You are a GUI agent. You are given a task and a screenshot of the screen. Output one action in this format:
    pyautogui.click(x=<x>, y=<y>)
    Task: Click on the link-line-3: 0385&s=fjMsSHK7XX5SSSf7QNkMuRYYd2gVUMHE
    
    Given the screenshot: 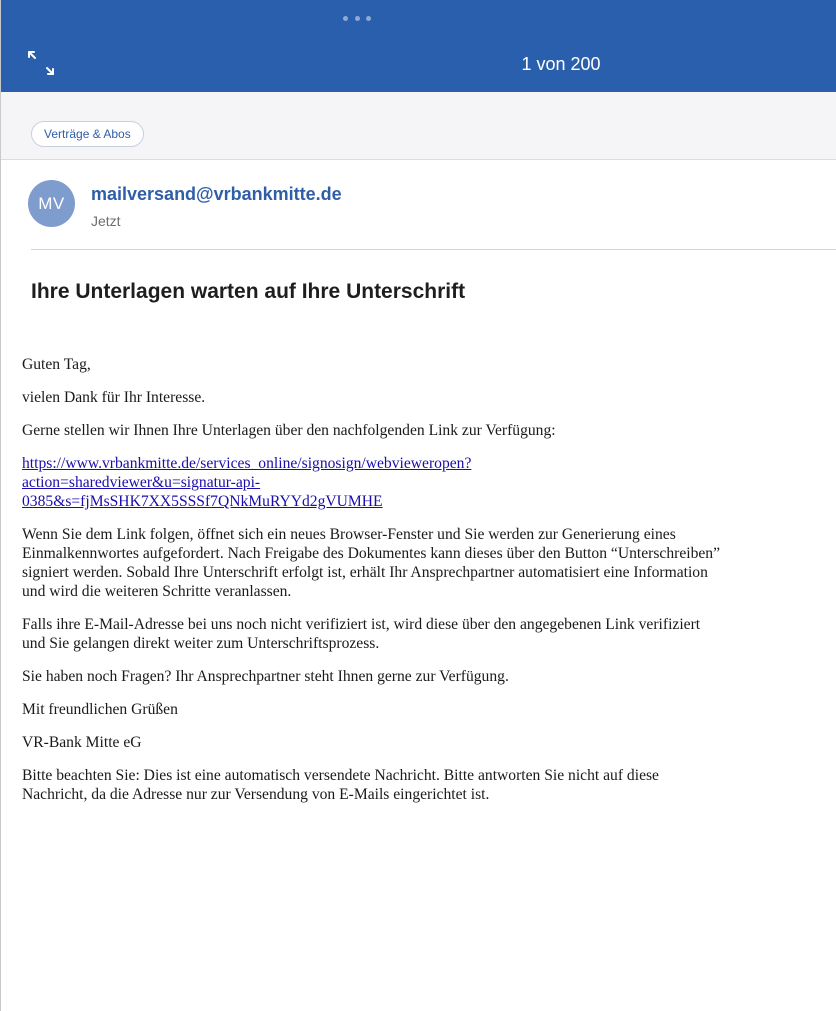 What is the action you would take?
    pyautogui.click(x=202, y=501)
    